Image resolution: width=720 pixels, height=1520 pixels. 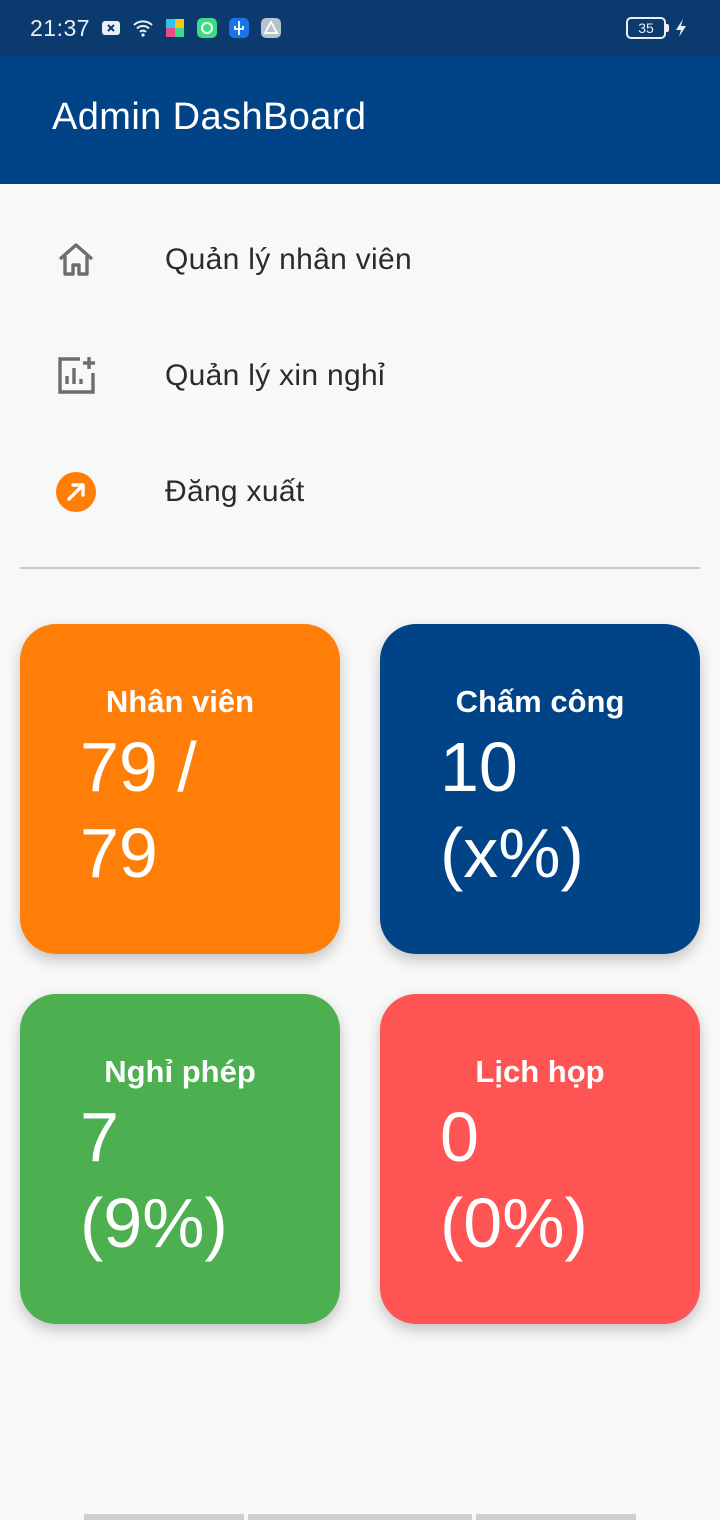 What do you see at coordinates (111, 28) in the screenshot?
I see `notification-x-icon` at bounding box center [111, 28].